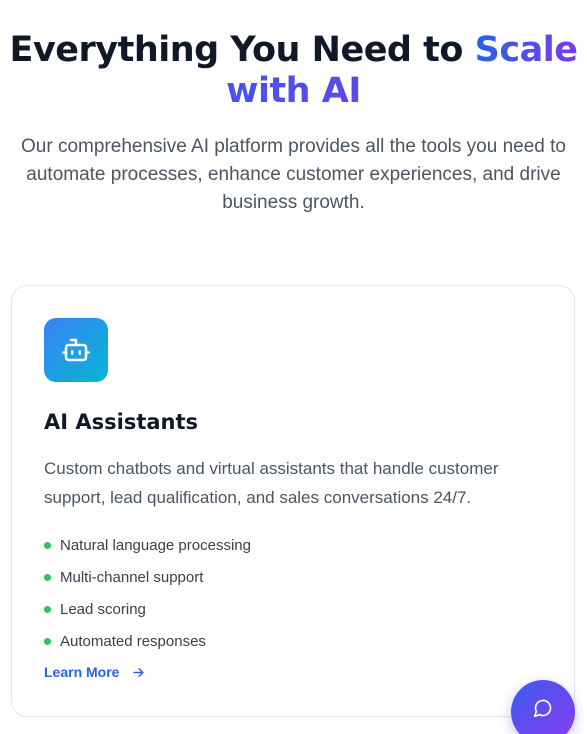 Image resolution: width=587 pixels, height=734 pixels. I want to click on learn-more-link: Learn More, so click(95, 672).